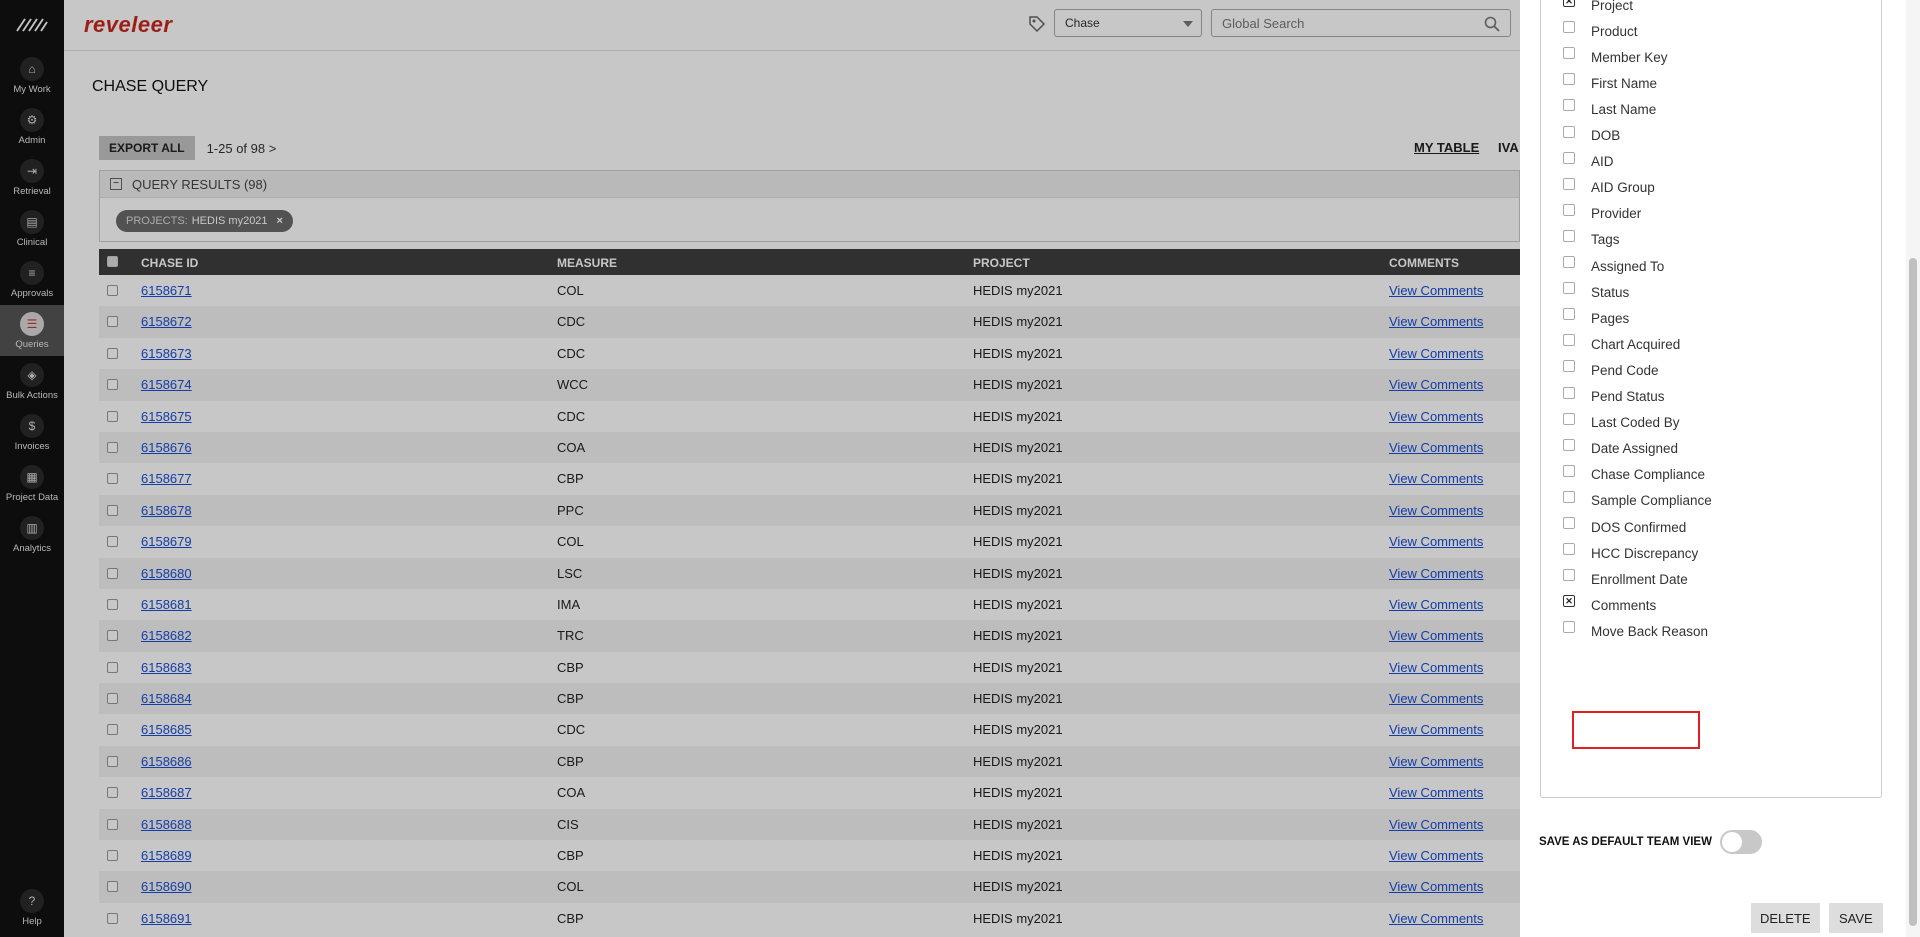 This screenshot has width=1920, height=937. What do you see at coordinates (1591, 135) in the screenshot?
I see `column-option: DOB` at bounding box center [1591, 135].